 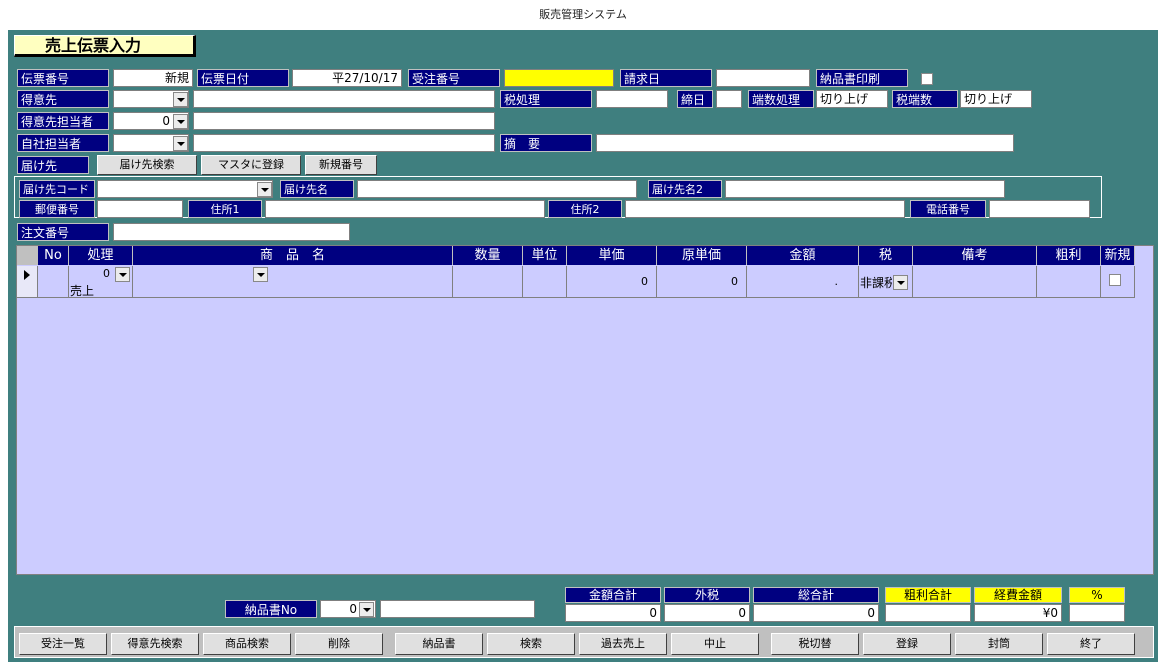 What do you see at coordinates (876, 283) in the screenshot?
I see `tax-value: 非課税` at bounding box center [876, 283].